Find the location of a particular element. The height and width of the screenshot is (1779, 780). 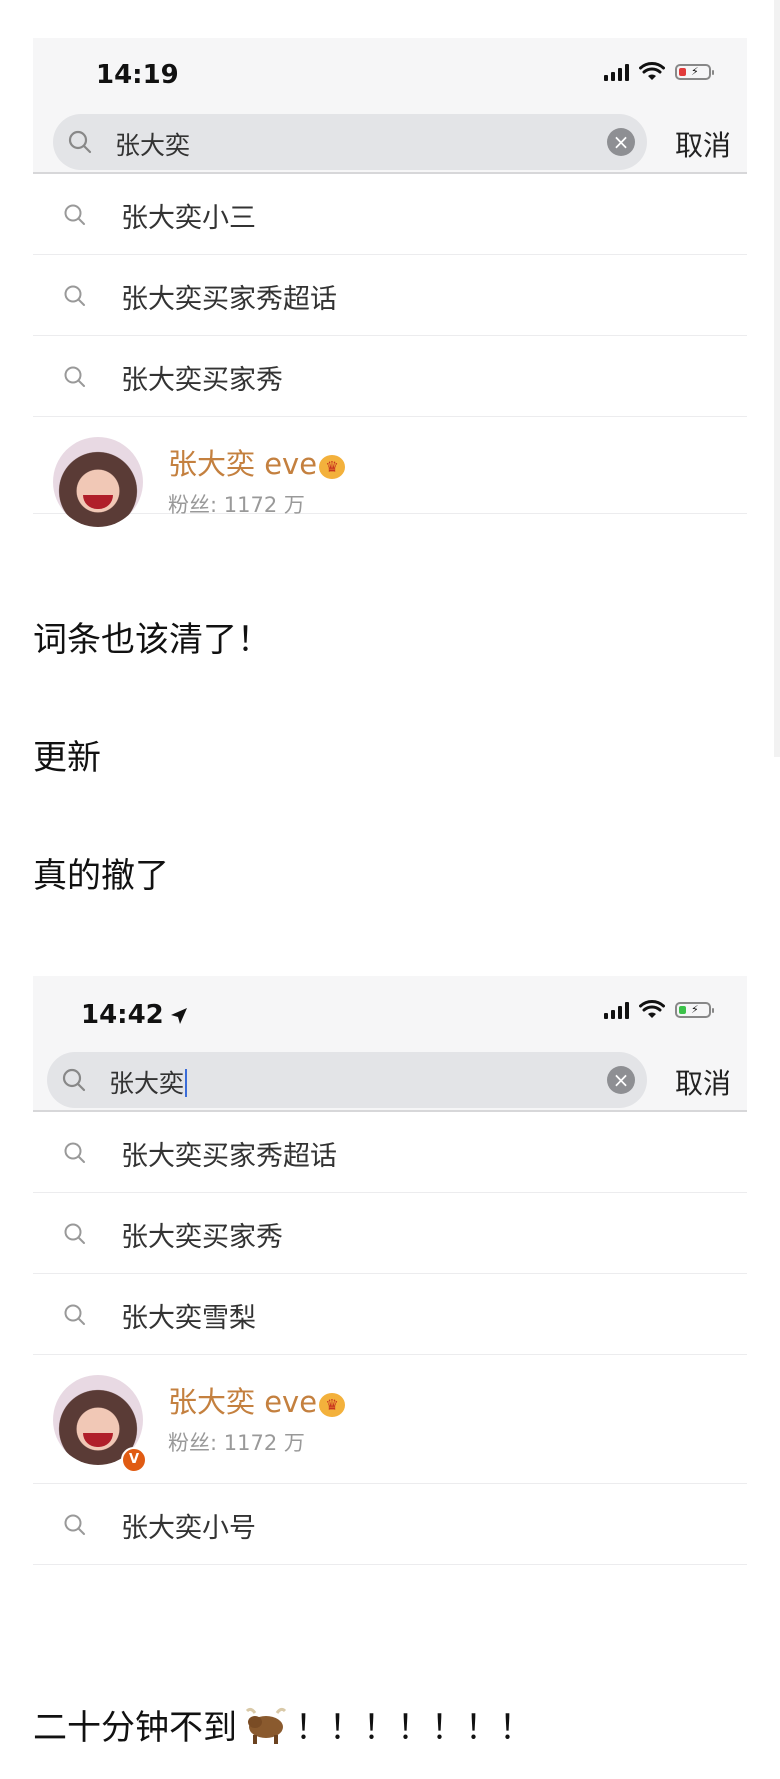

ox-emoji is located at coordinates (266, 1725).